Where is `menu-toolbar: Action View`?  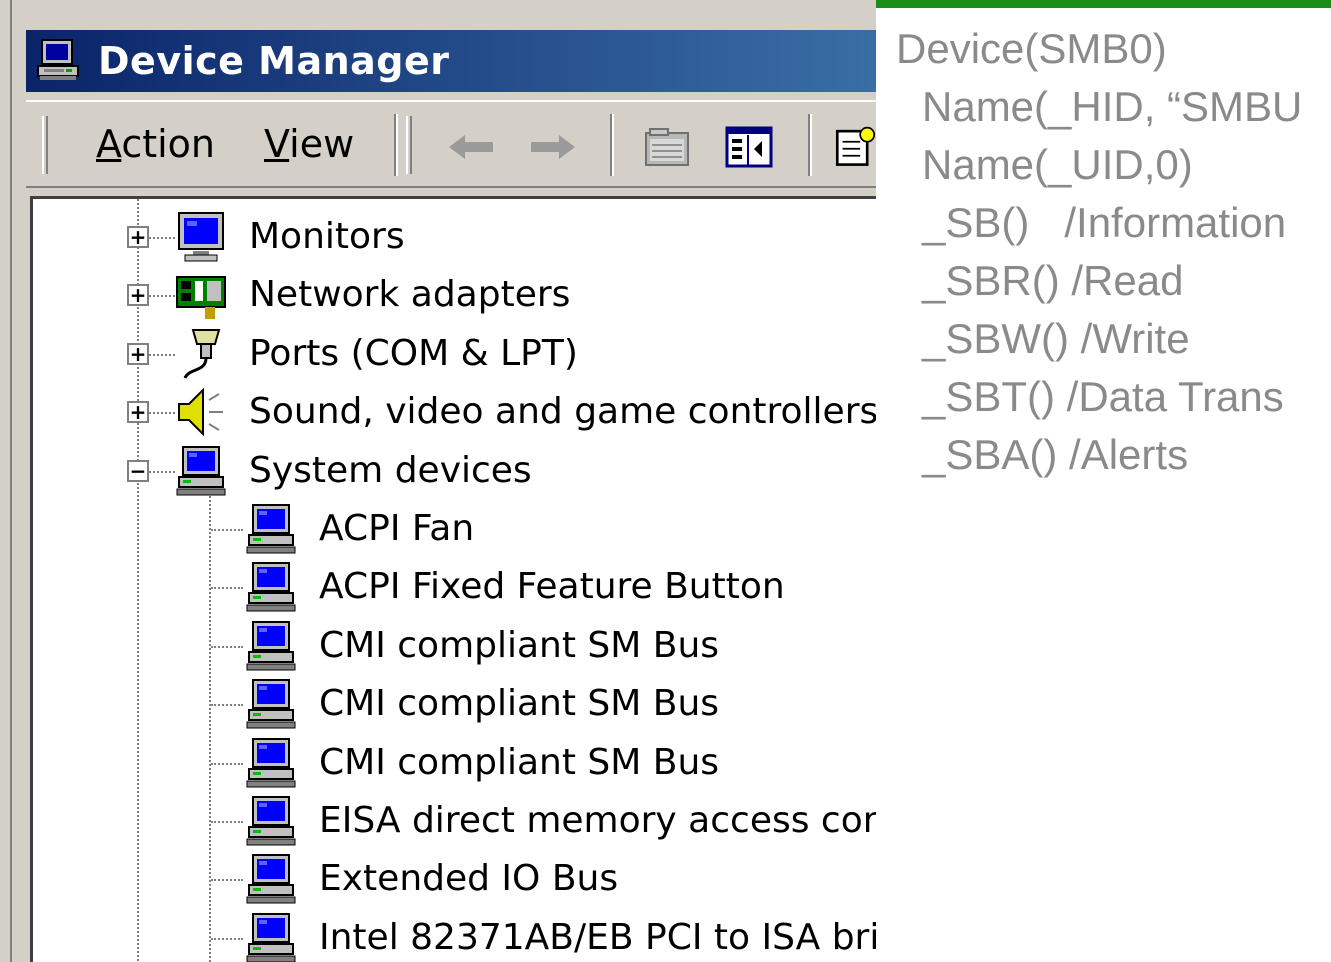 menu-toolbar: Action View is located at coordinates (451, 144).